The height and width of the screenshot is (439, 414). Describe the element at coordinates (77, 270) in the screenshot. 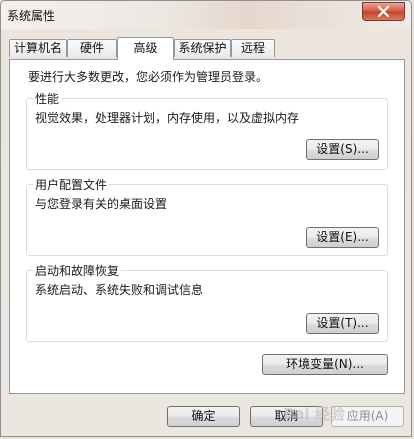

I see `group-title-startup-recovery: 启动和故障恢复` at that location.